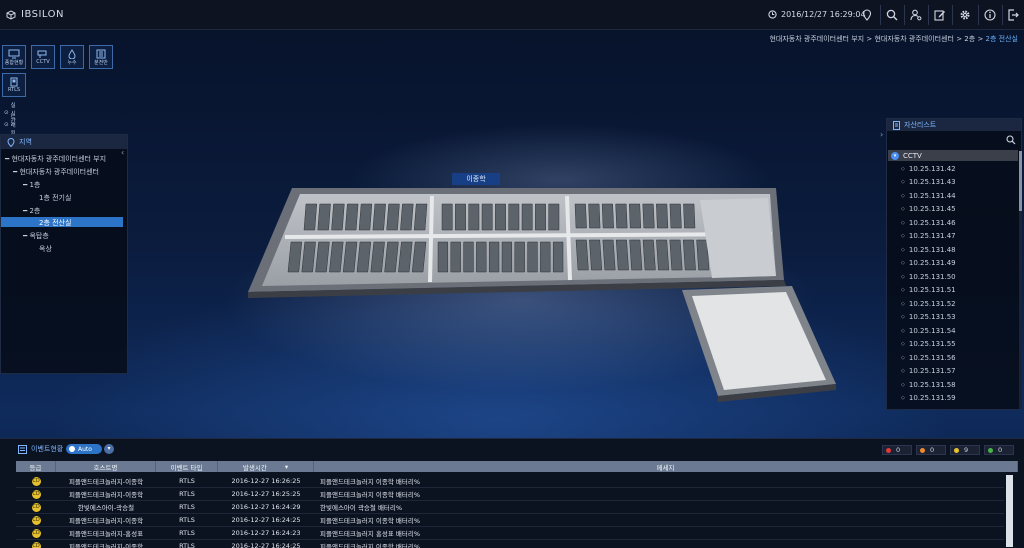  I want to click on gear-icon, so click(965, 15).